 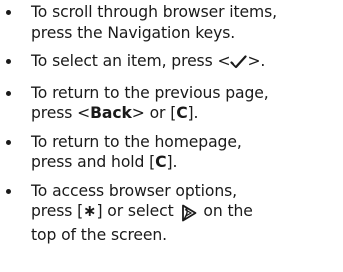 I want to click on select-instruction-suffix: >., so click(x=256, y=61).